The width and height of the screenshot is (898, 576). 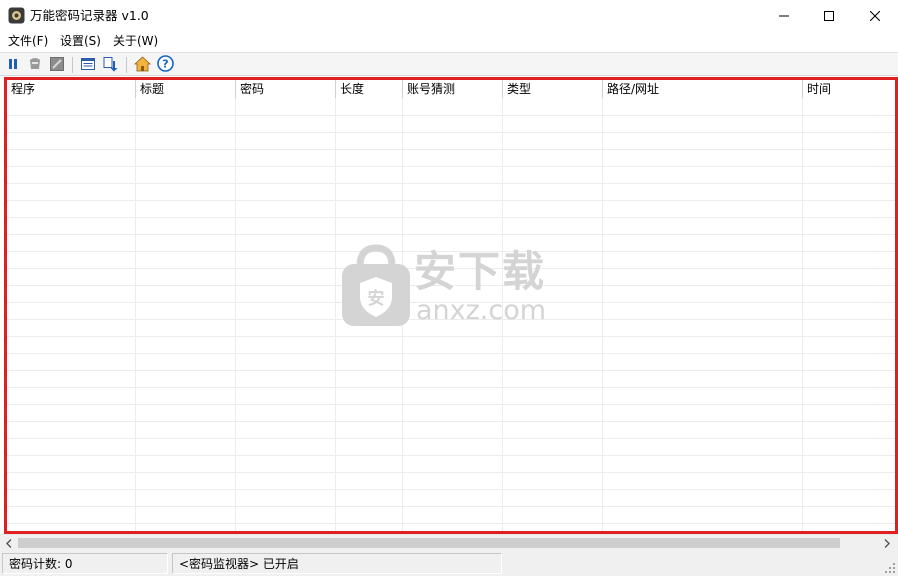 What do you see at coordinates (703, 89) in the screenshot?
I see `column-header-path-url: 路径/网址` at bounding box center [703, 89].